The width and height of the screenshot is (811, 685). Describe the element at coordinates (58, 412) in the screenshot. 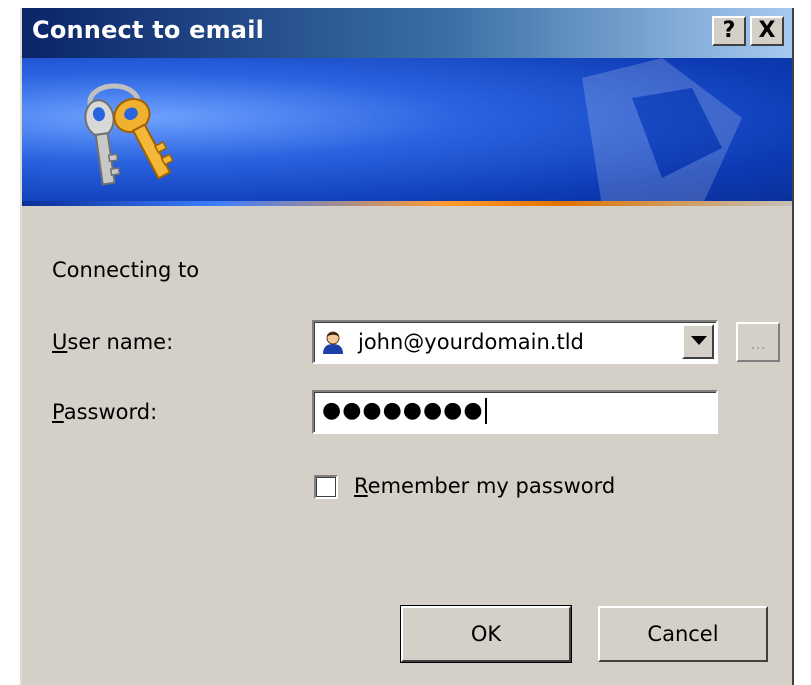

I see `password-label-accelerator: P` at that location.